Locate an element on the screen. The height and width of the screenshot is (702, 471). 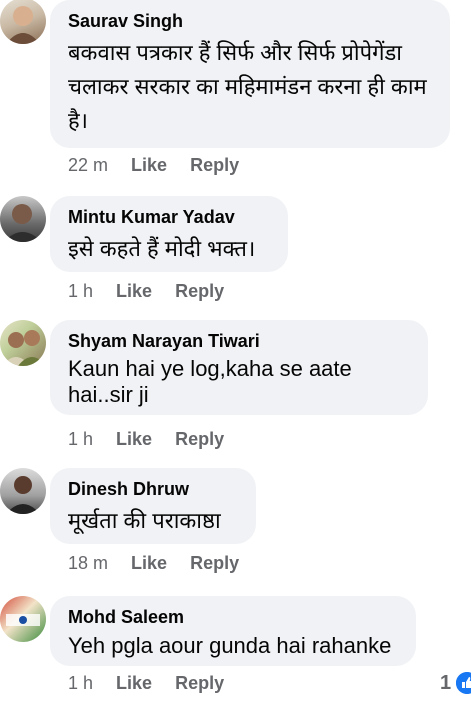
comment-actions: 22 m Like Reply is located at coordinates (162, 165).